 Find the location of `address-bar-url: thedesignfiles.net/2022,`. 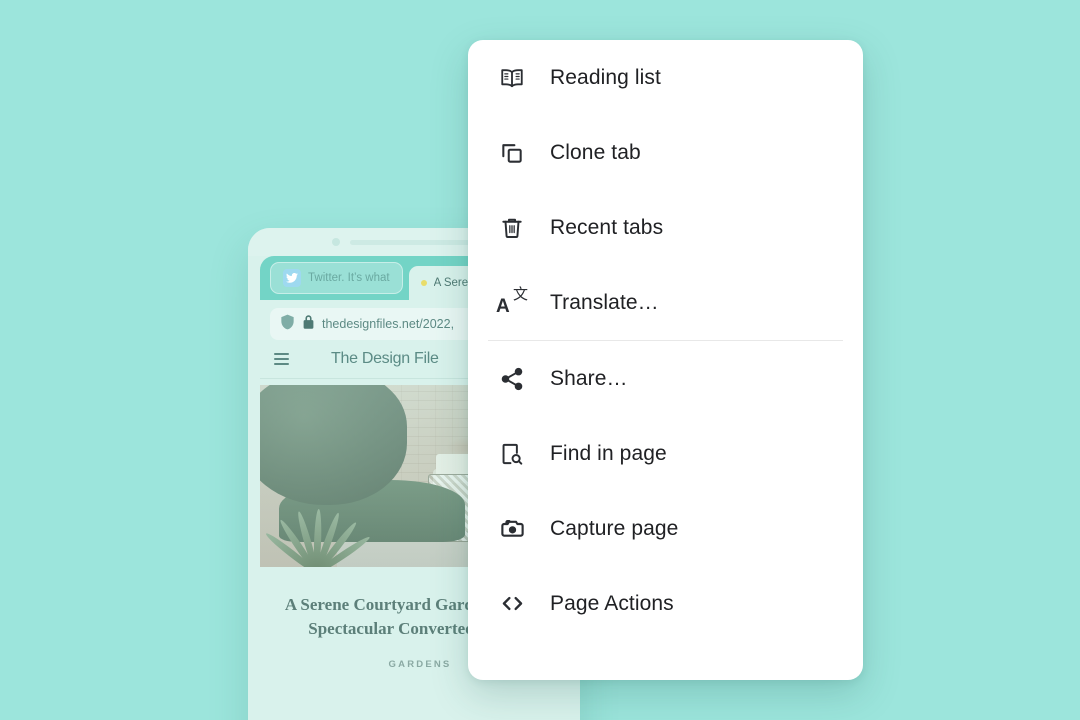

address-bar-url: thedesignfiles.net/2022, is located at coordinates (388, 324).